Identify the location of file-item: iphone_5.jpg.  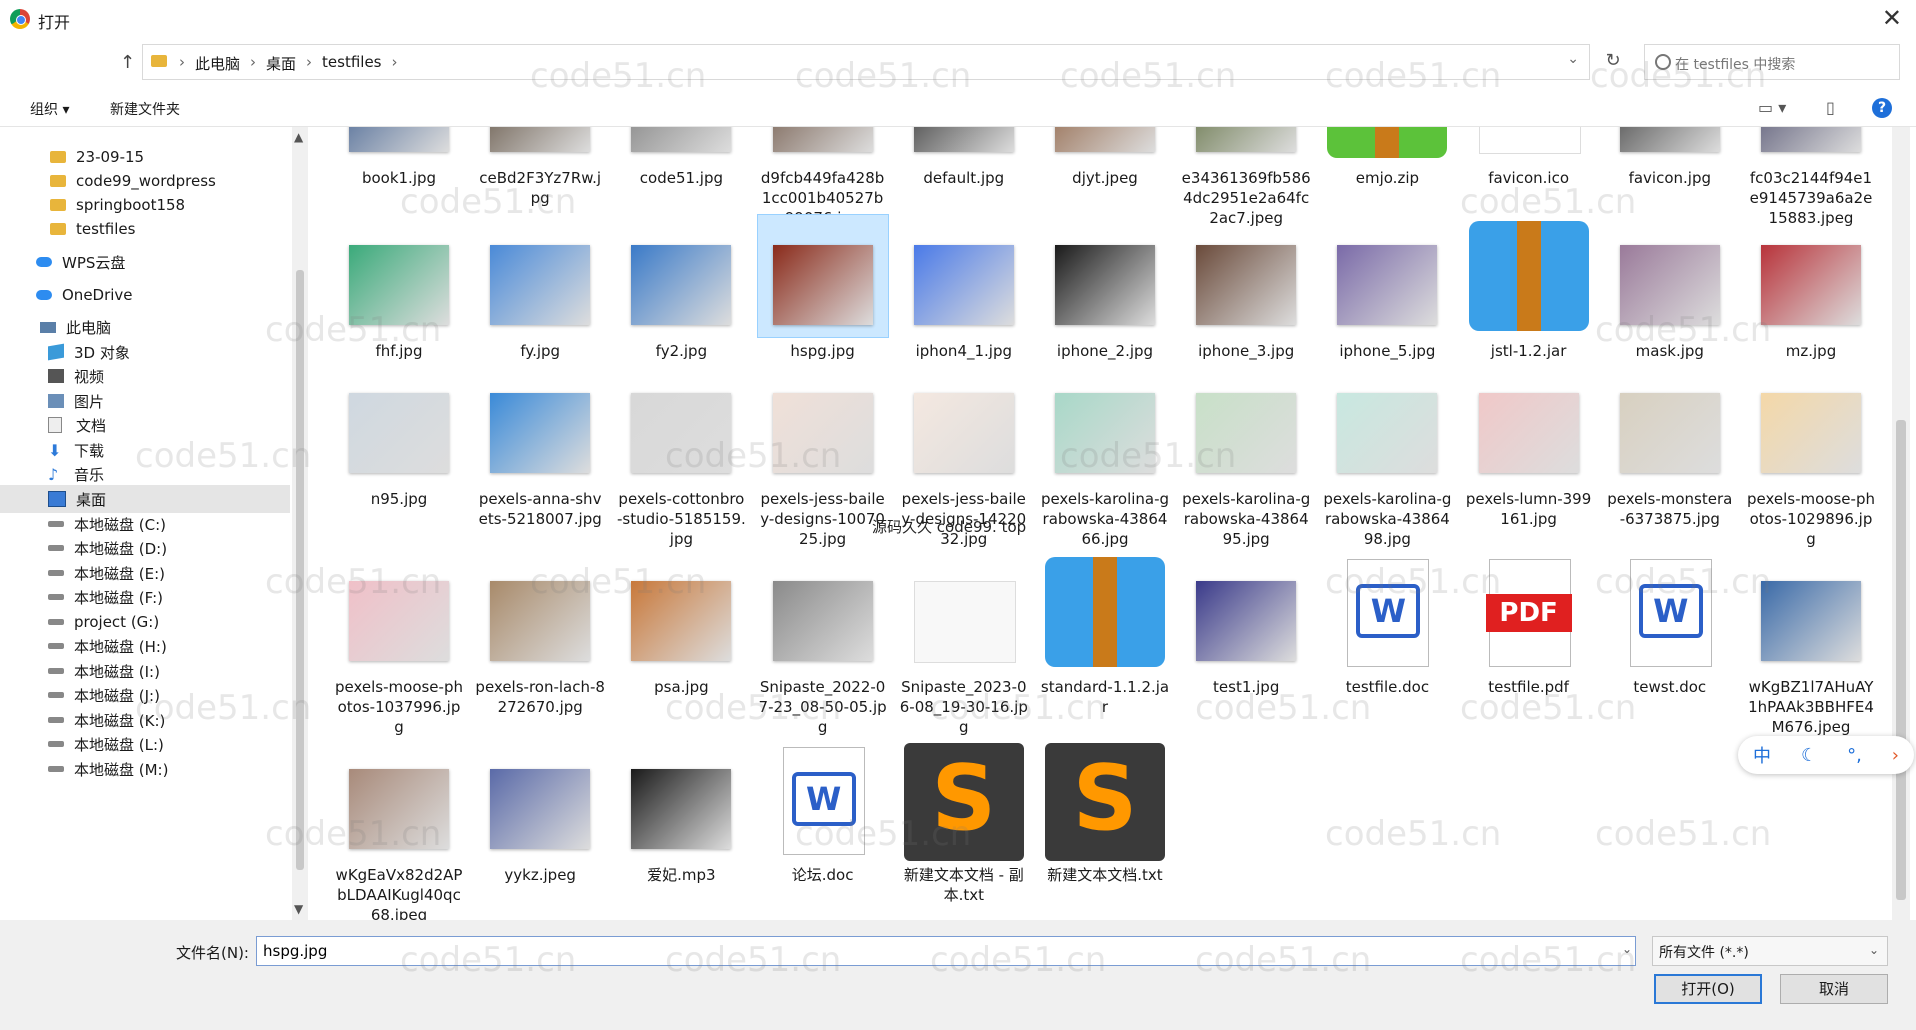
(1387, 288).